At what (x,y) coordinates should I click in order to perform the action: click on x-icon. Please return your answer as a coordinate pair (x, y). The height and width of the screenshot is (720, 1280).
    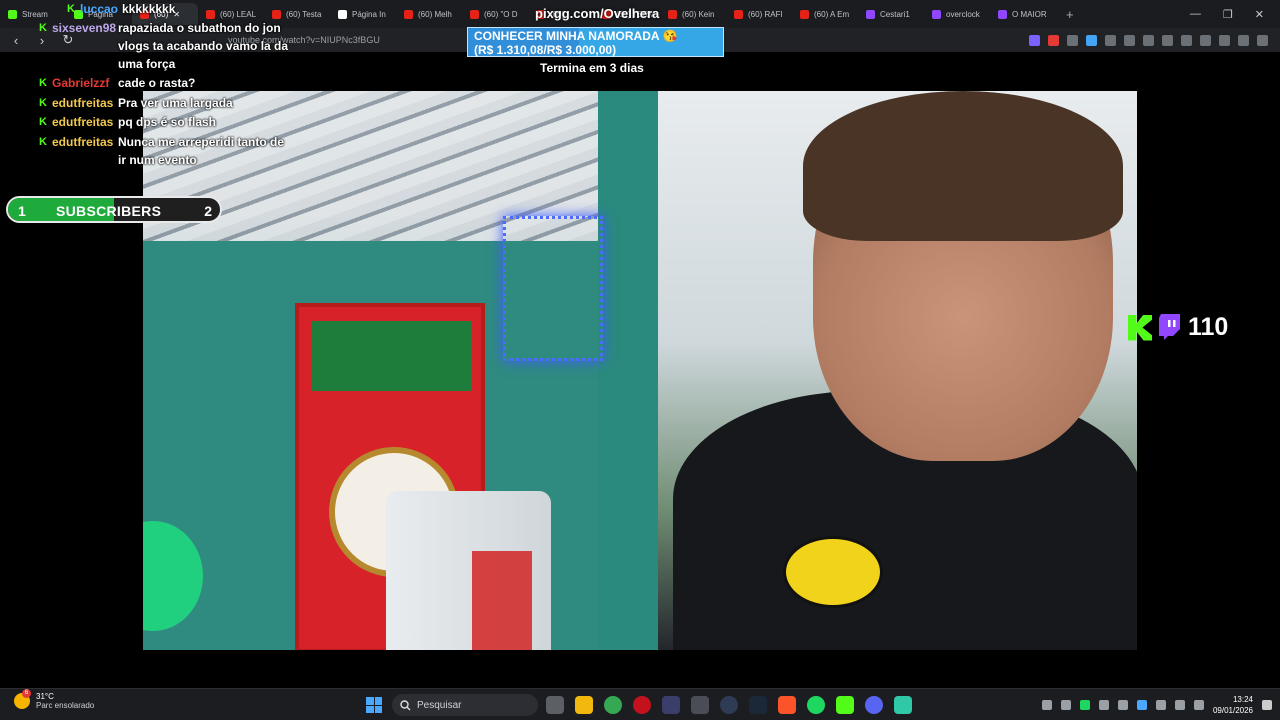
    Looking at the image, I should click on (342, 14).